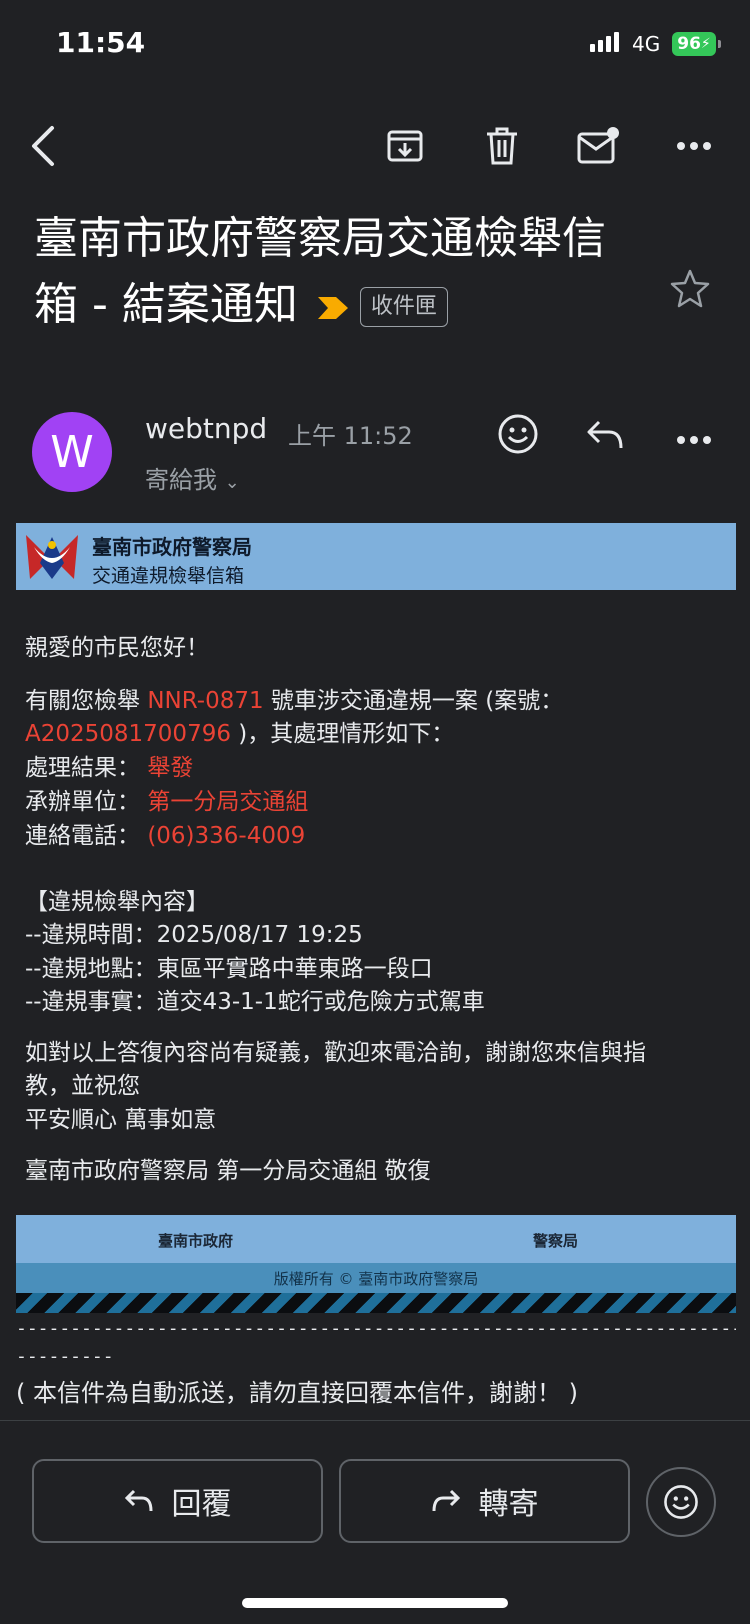 The width and height of the screenshot is (750, 1624). Describe the element at coordinates (52, 557) in the screenshot. I see `police-emblem-logo` at that location.